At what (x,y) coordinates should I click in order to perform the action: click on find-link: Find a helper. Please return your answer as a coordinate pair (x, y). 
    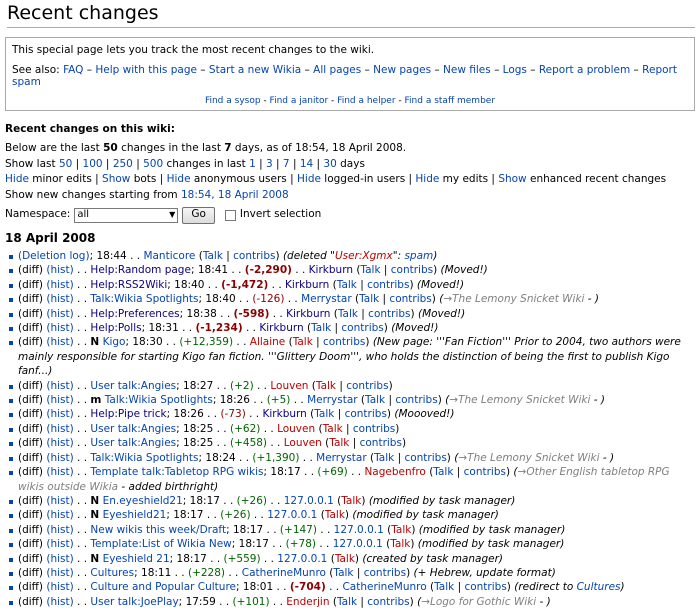
    Looking at the image, I should click on (366, 101).